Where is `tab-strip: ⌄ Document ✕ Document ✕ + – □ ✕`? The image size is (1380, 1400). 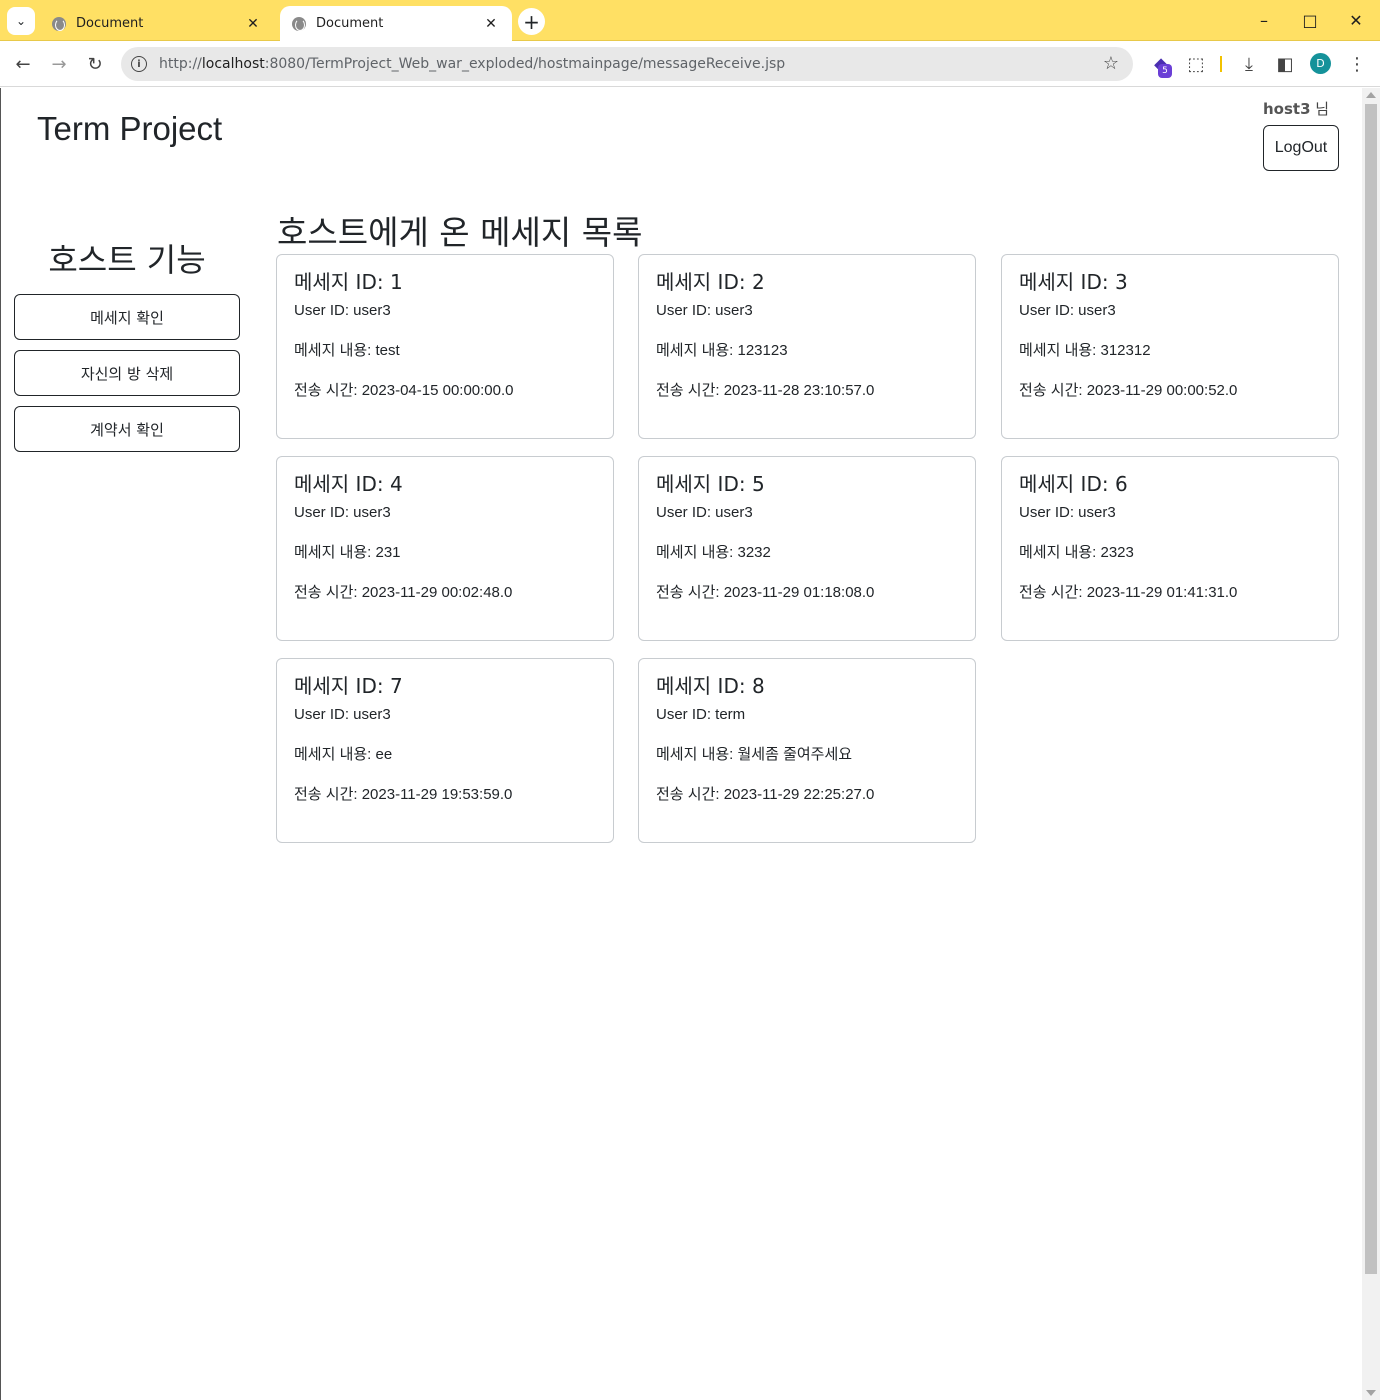 tab-strip: ⌄ Document ✕ Document ✕ + – □ ✕ is located at coordinates (690, 20).